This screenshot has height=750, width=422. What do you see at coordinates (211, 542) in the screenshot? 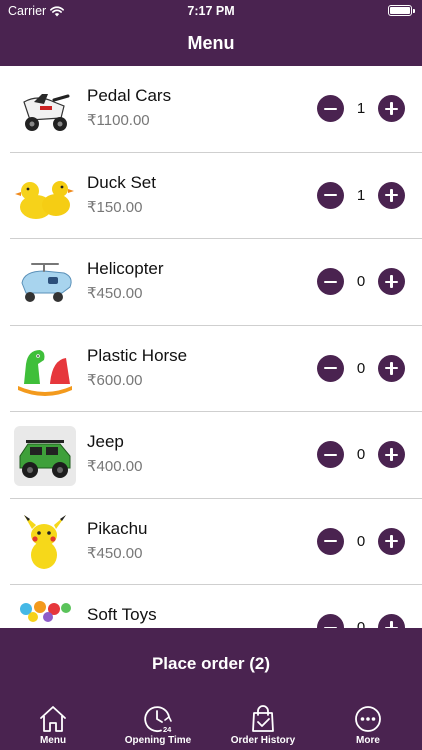
I see `list-item: Pikachu ₹450.00 0` at bounding box center [211, 542].